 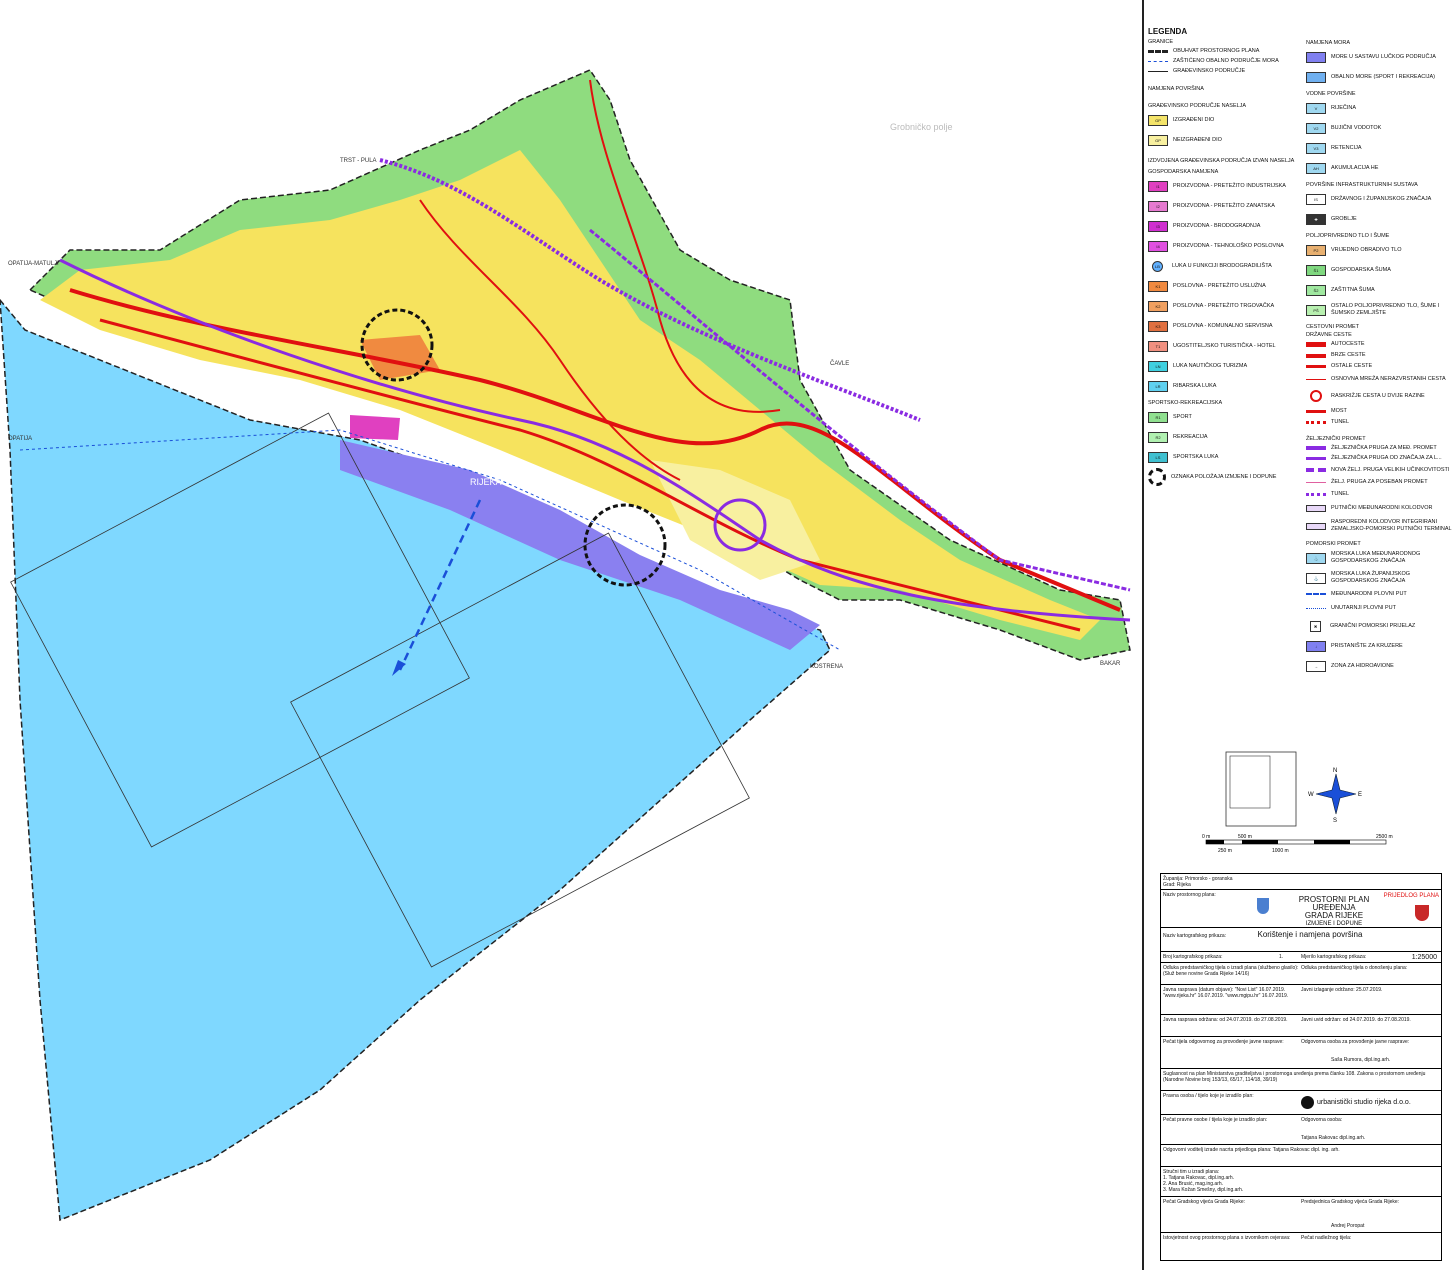 What do you see at coordinates (1316, 148) in the screenshot?
I see `legend-swatch: V3` at bounding box center [1316, 148].